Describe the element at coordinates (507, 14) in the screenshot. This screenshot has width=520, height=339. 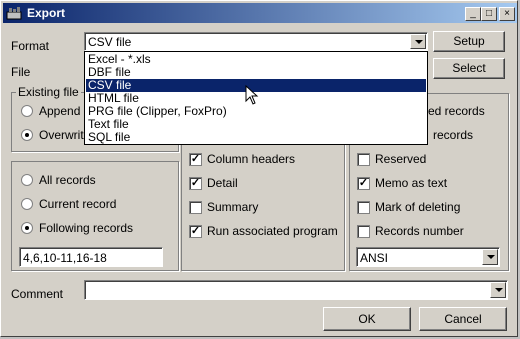
I see `close-button: ×` at that location.